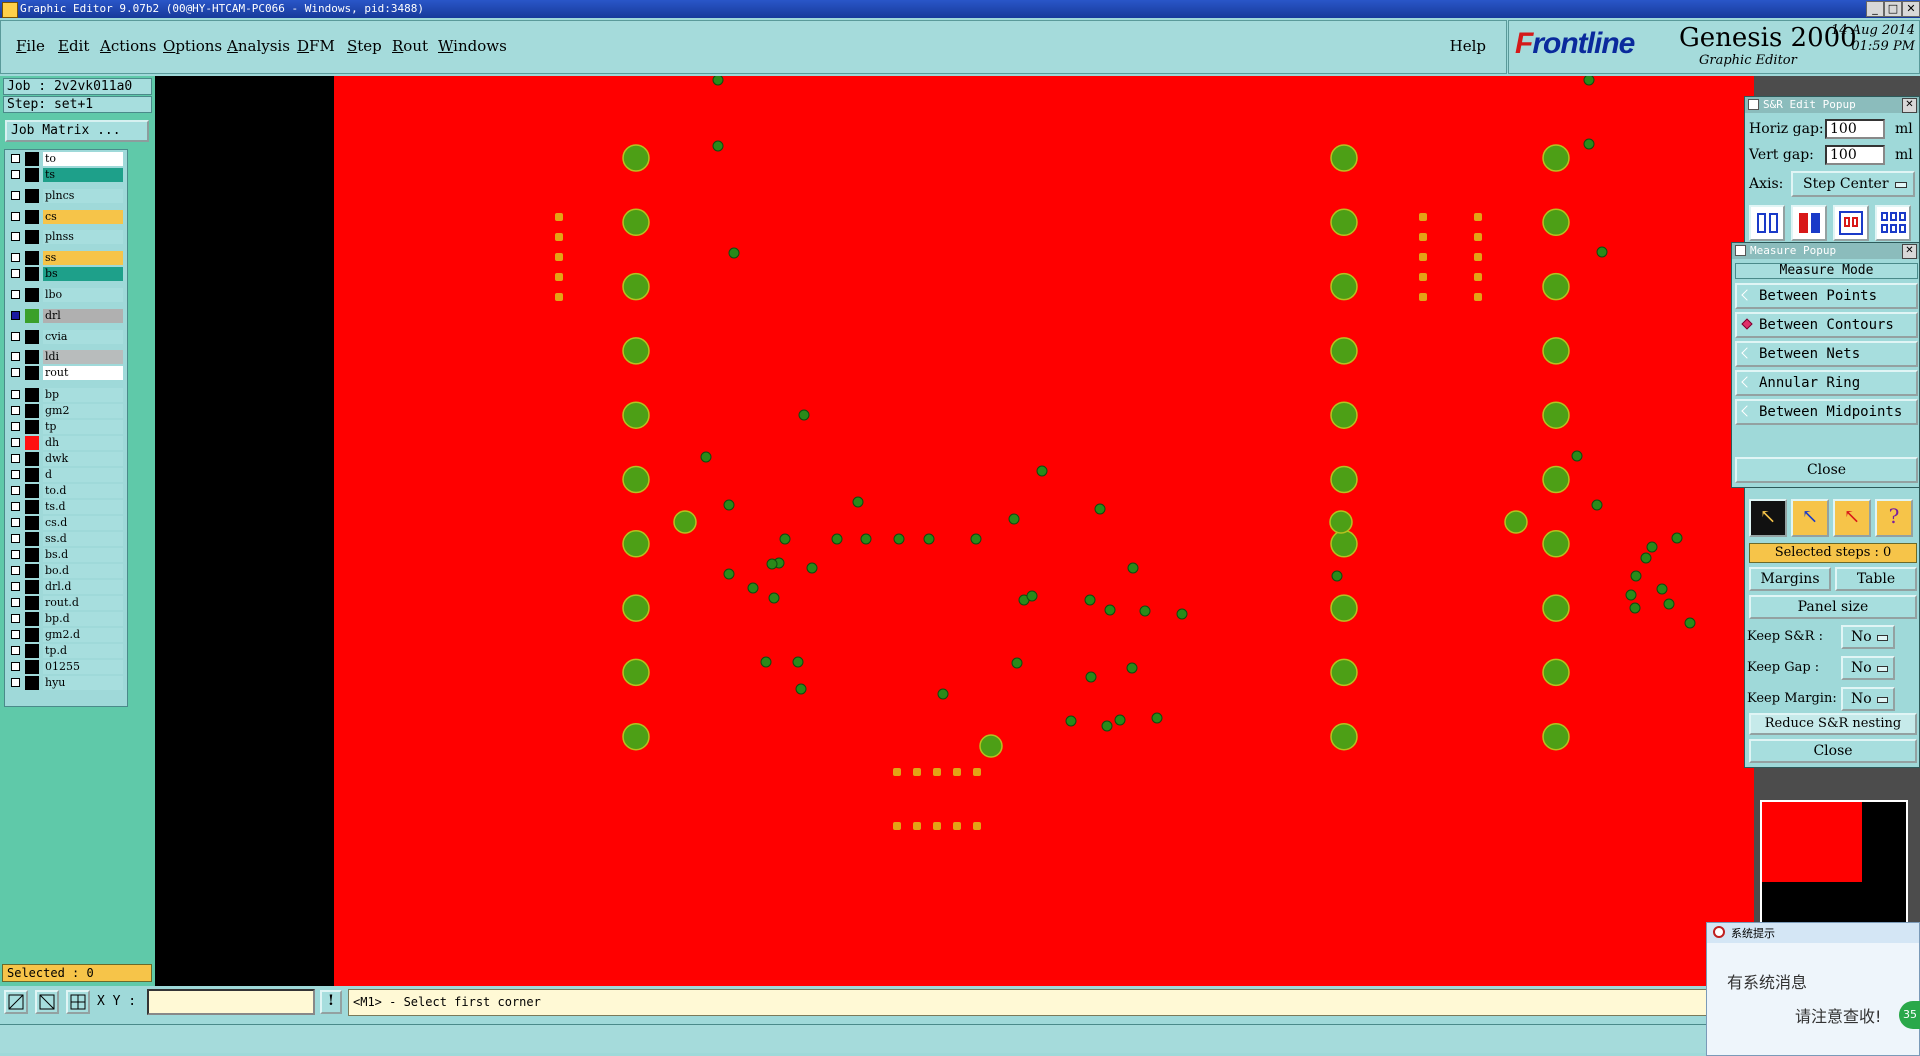 Image resolution: width=1920 pixels, height=1056 pixels. What do you see at coordinates (1909, 105) in the screenshot?
I see `sr-popup-close-icon: ✕` at bounding box center [1909, 105].